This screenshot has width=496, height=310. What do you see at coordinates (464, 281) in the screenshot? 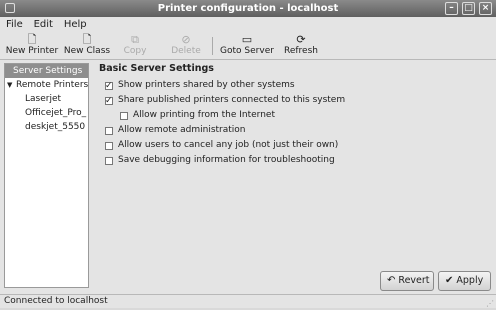
I see `apply-button: ✔ Apply` at bounding box center [464, 281].